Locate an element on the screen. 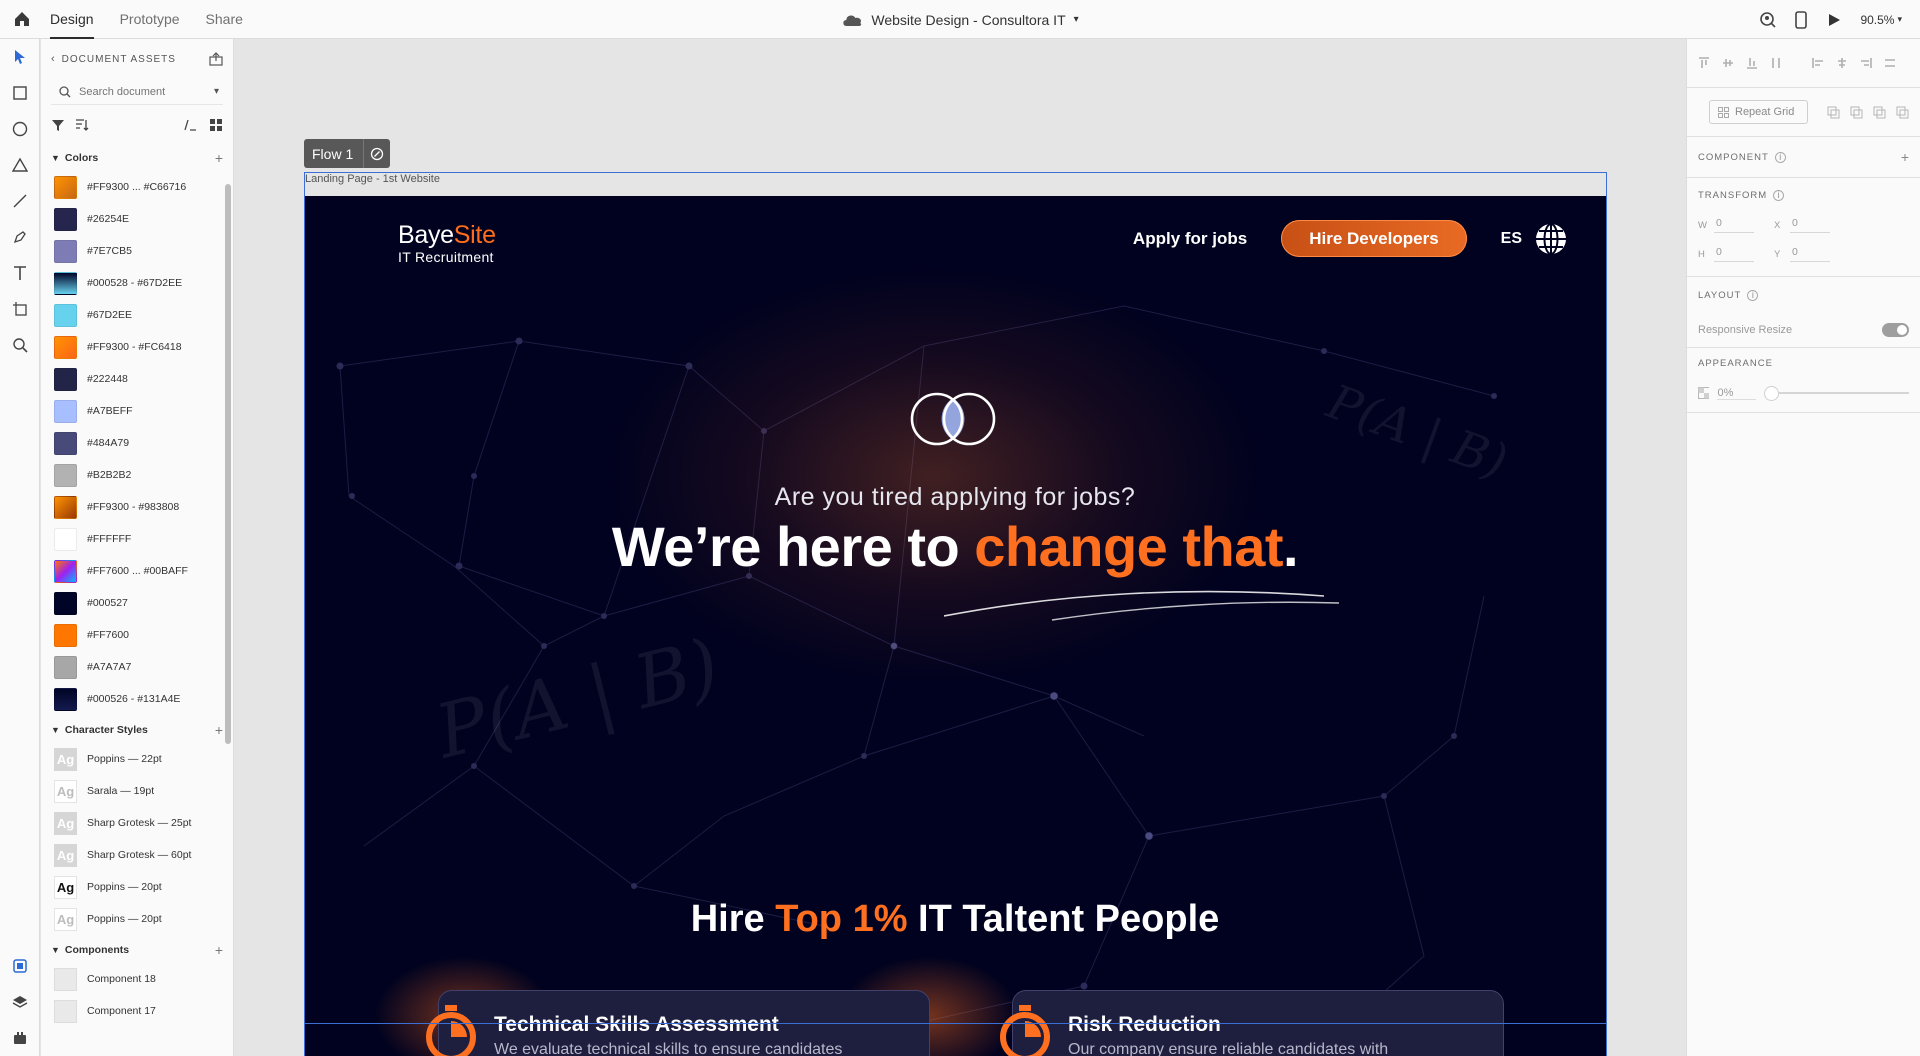 The image size is (1920, 1056). color-swatch-item: #FFFFFF is located at coordinates (137, 539).